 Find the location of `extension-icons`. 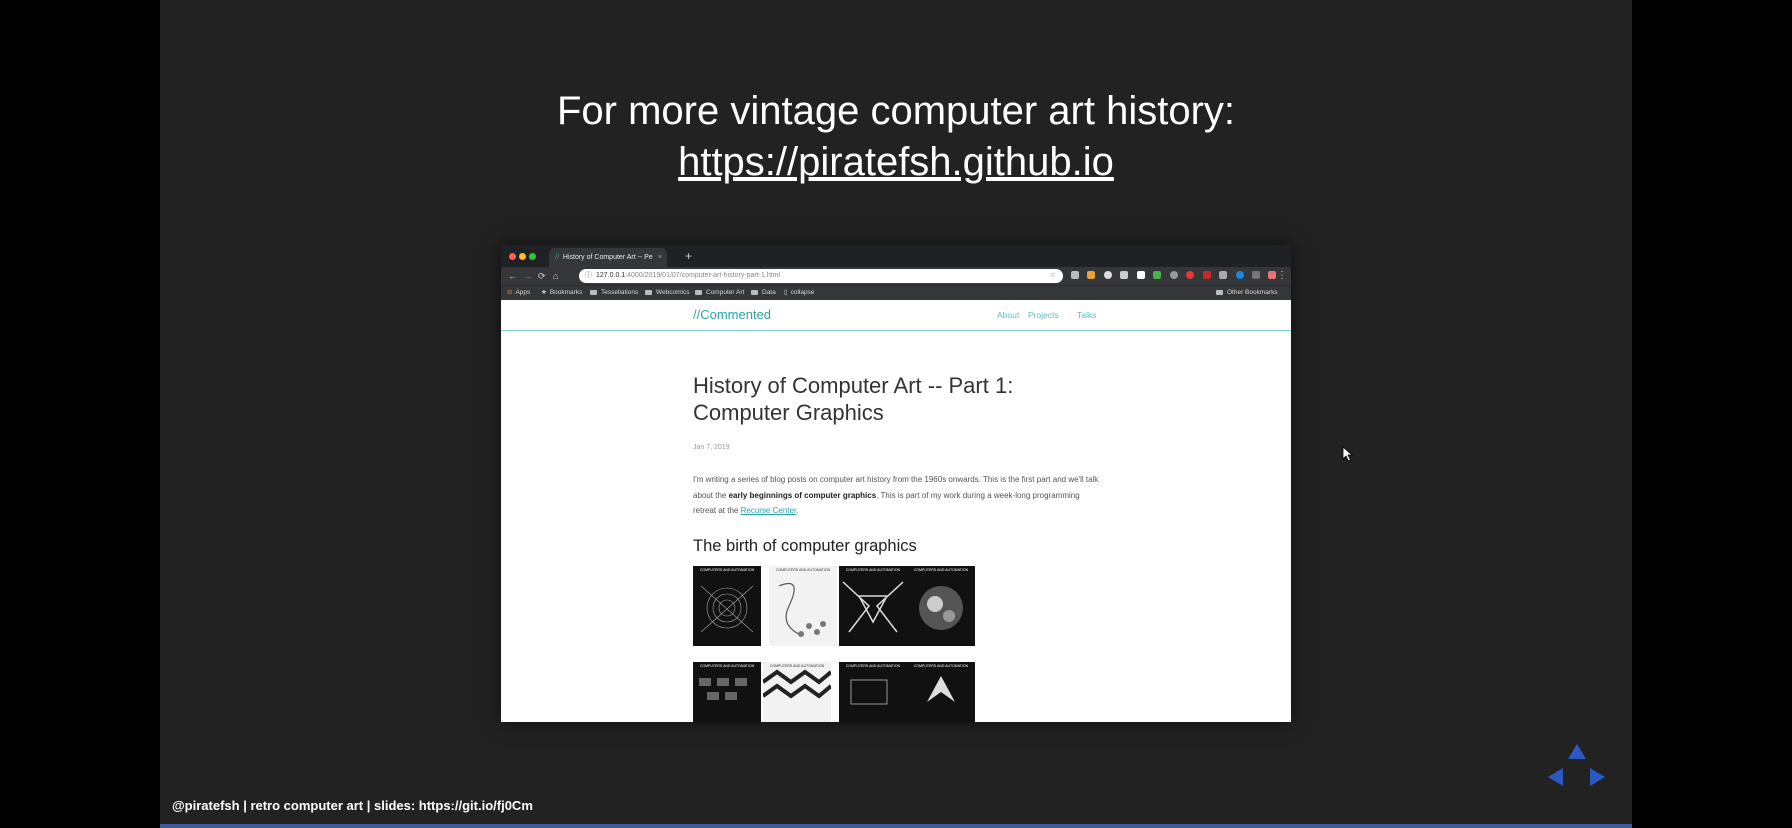

extension-icons is located at coordinates (1175, 276).